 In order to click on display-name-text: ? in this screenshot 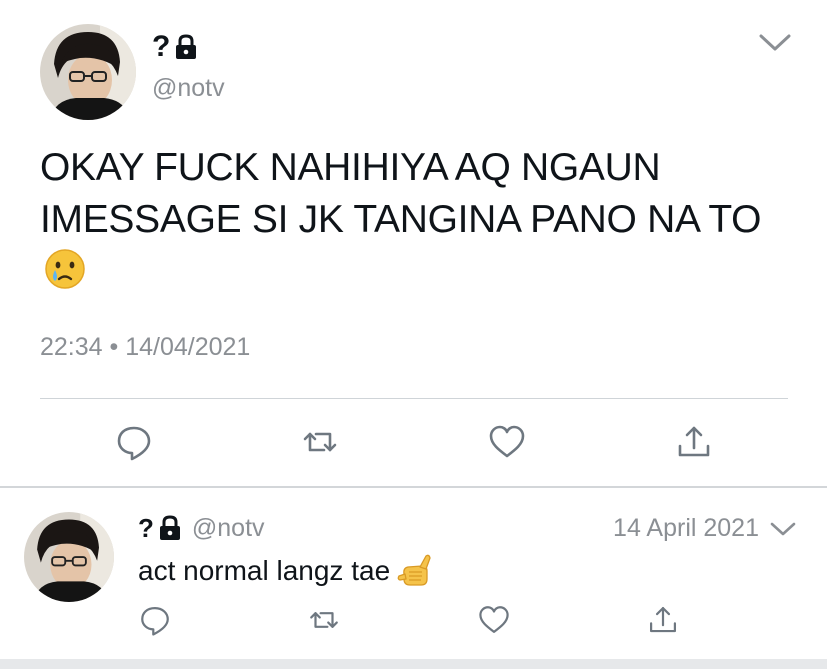, I will do `click(161, 46)`.